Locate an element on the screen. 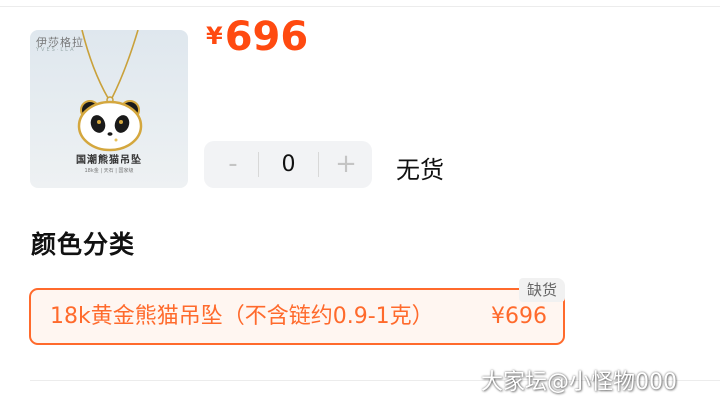  next-section-peek is located at coordinates (91, 403).